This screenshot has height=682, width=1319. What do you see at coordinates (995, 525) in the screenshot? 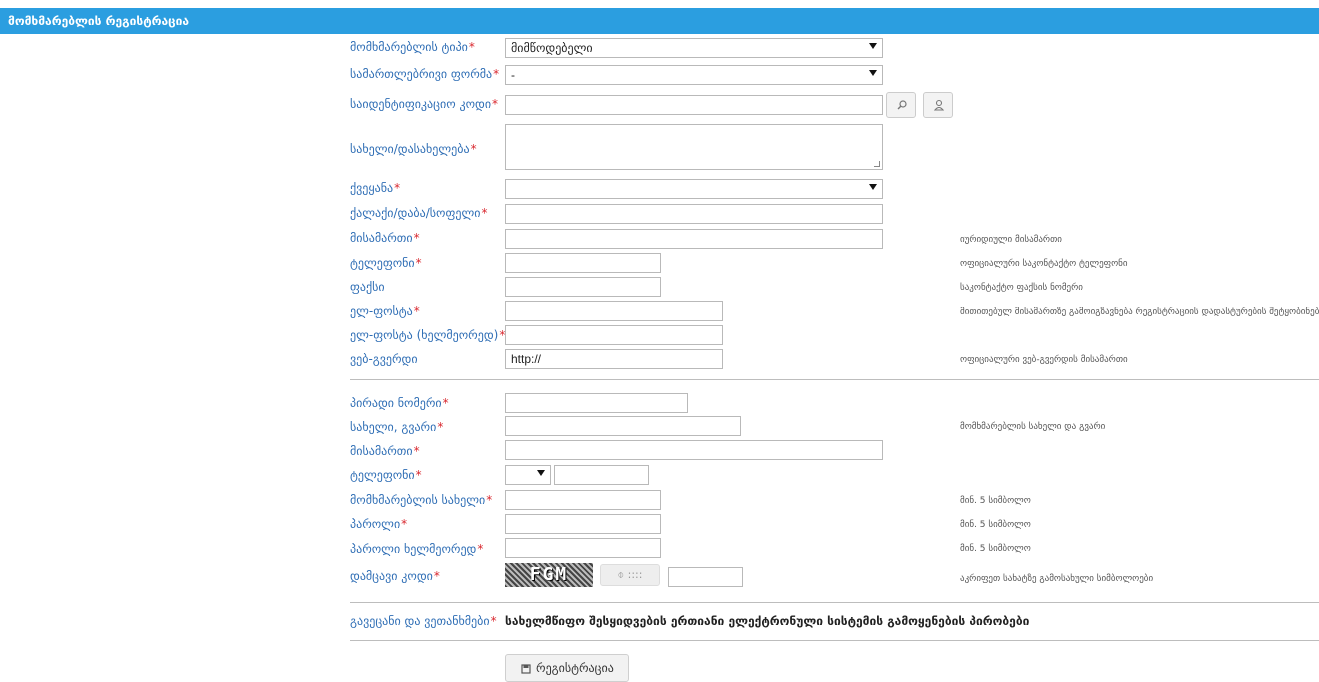
I see `password-hint: მინ. 5 სიმბოლო` at bounding box center [995, 525].